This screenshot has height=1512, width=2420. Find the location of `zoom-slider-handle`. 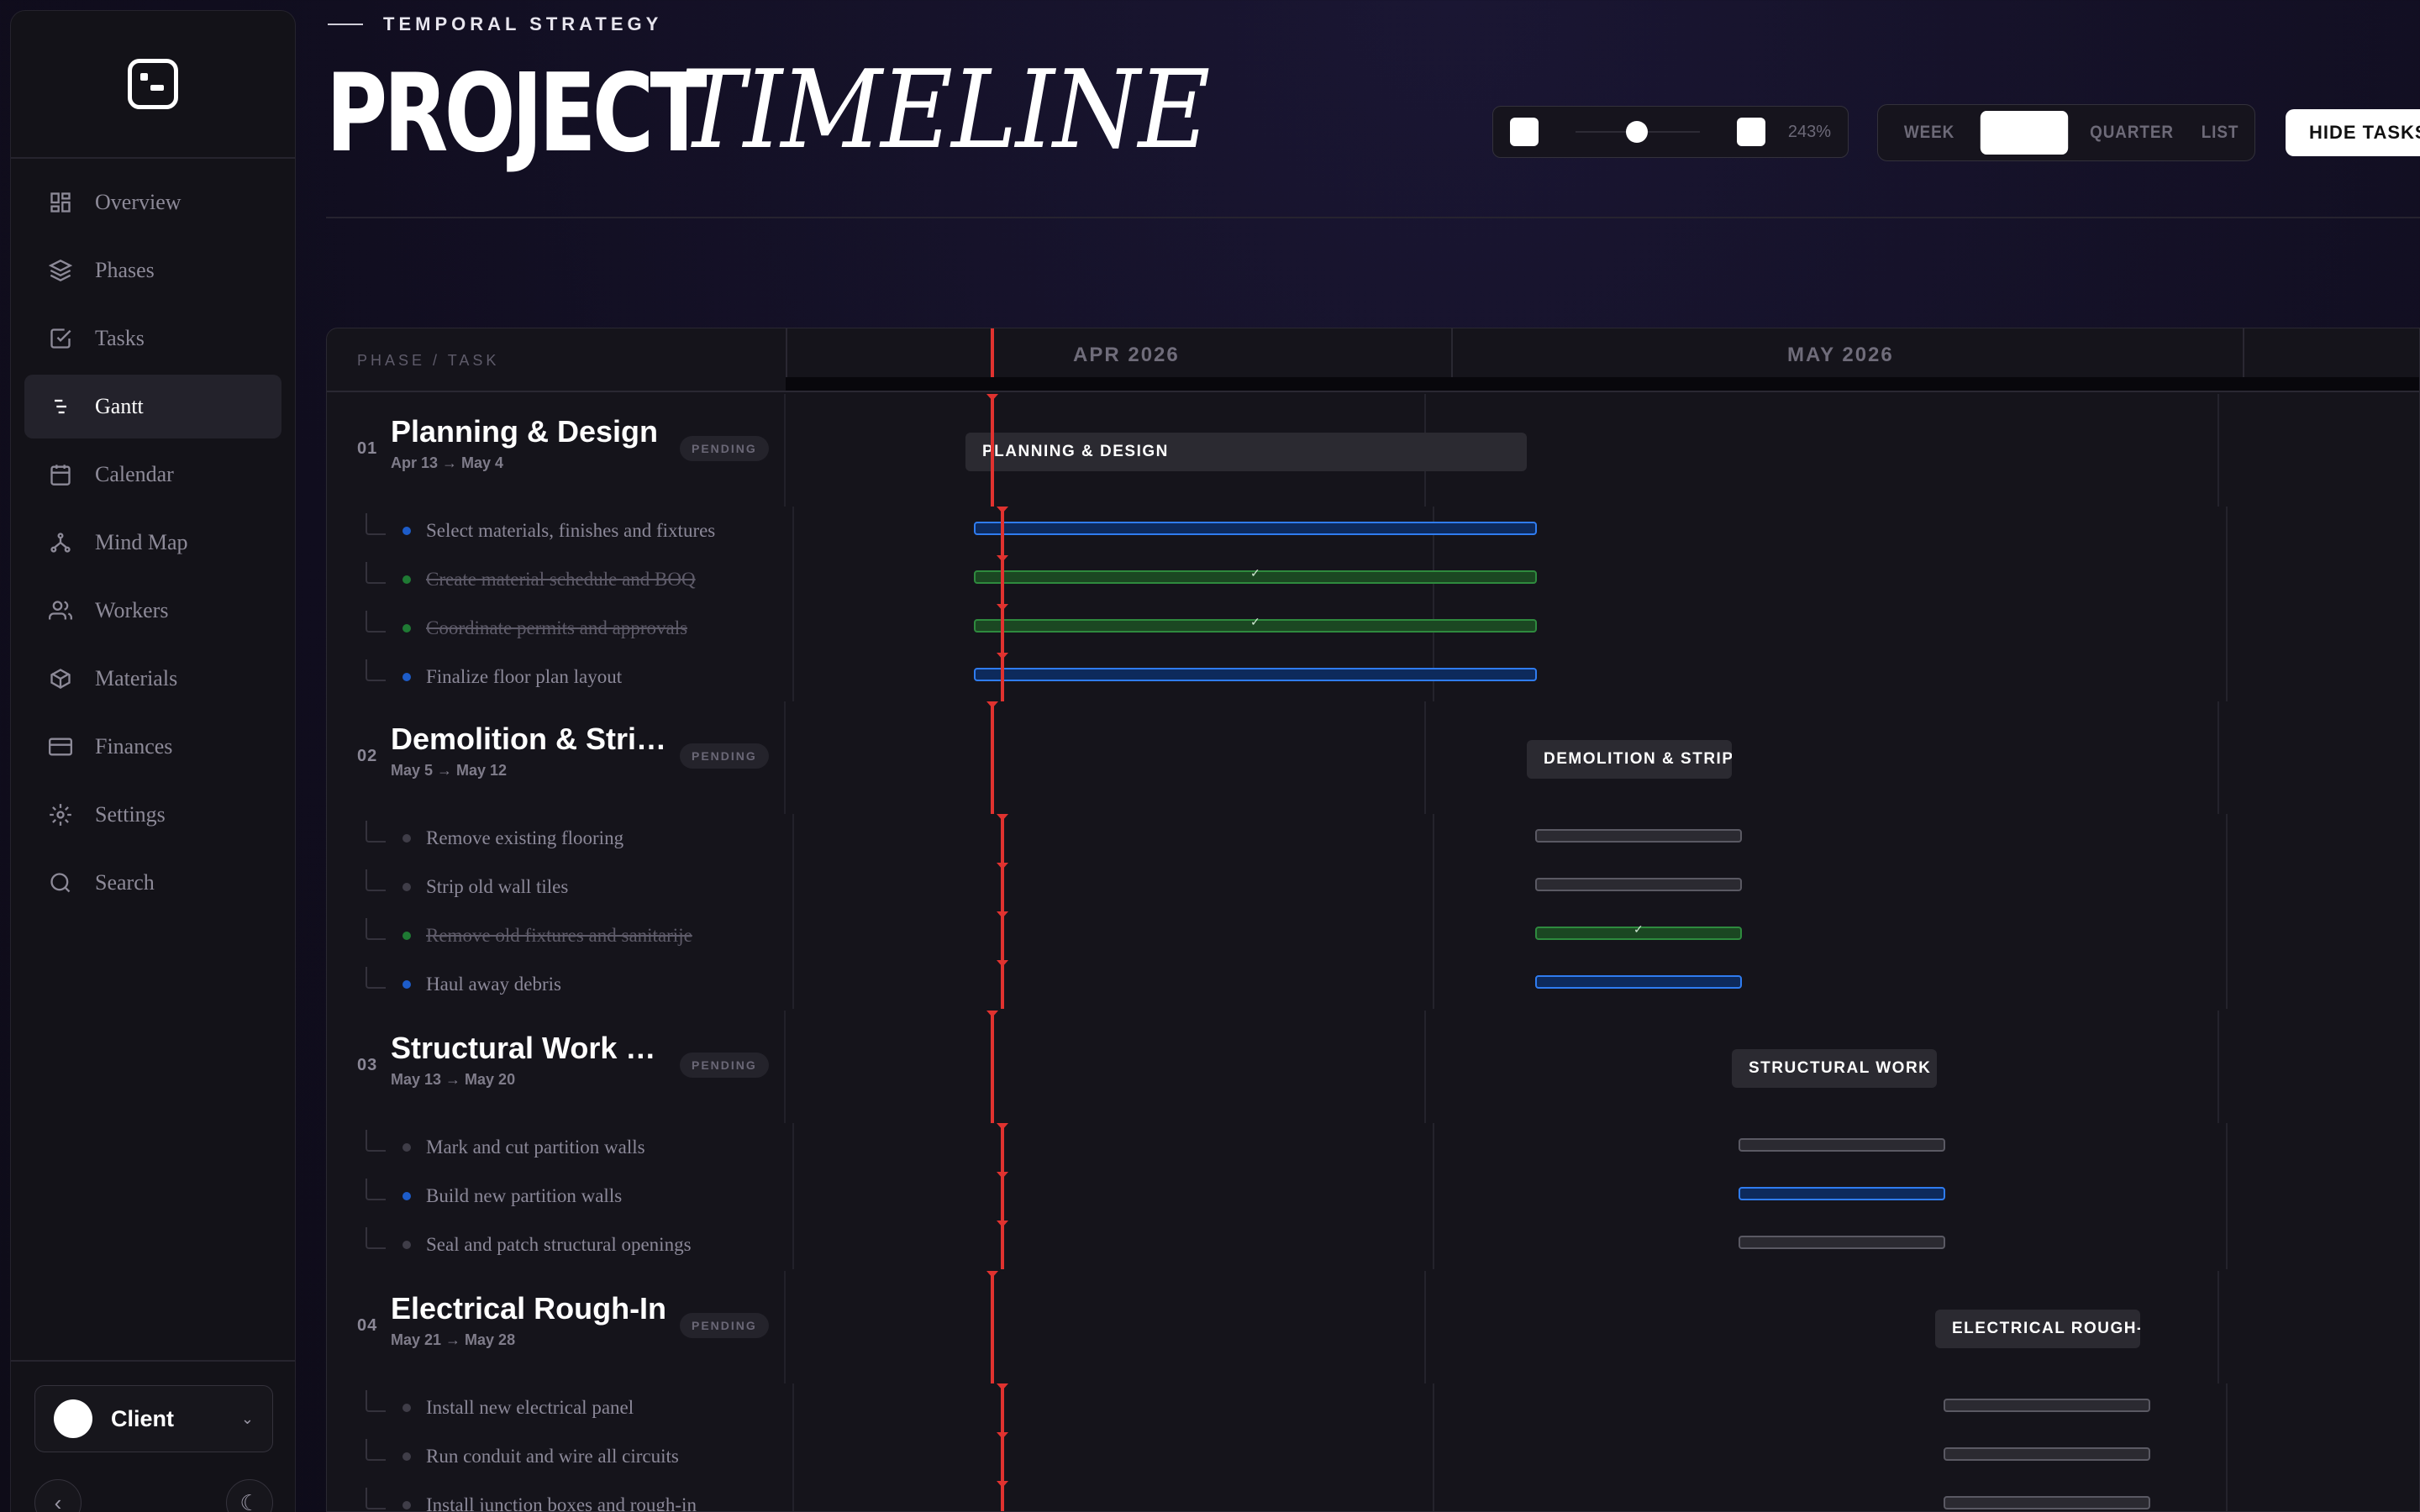

zoom-slider-handle is located at coordinates (1637, 132).